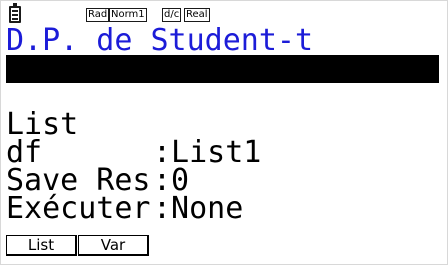  What do you see at coordinates (15, 13) in the screenshot?
I see `battery-icon` at bounding box center [15, 13].